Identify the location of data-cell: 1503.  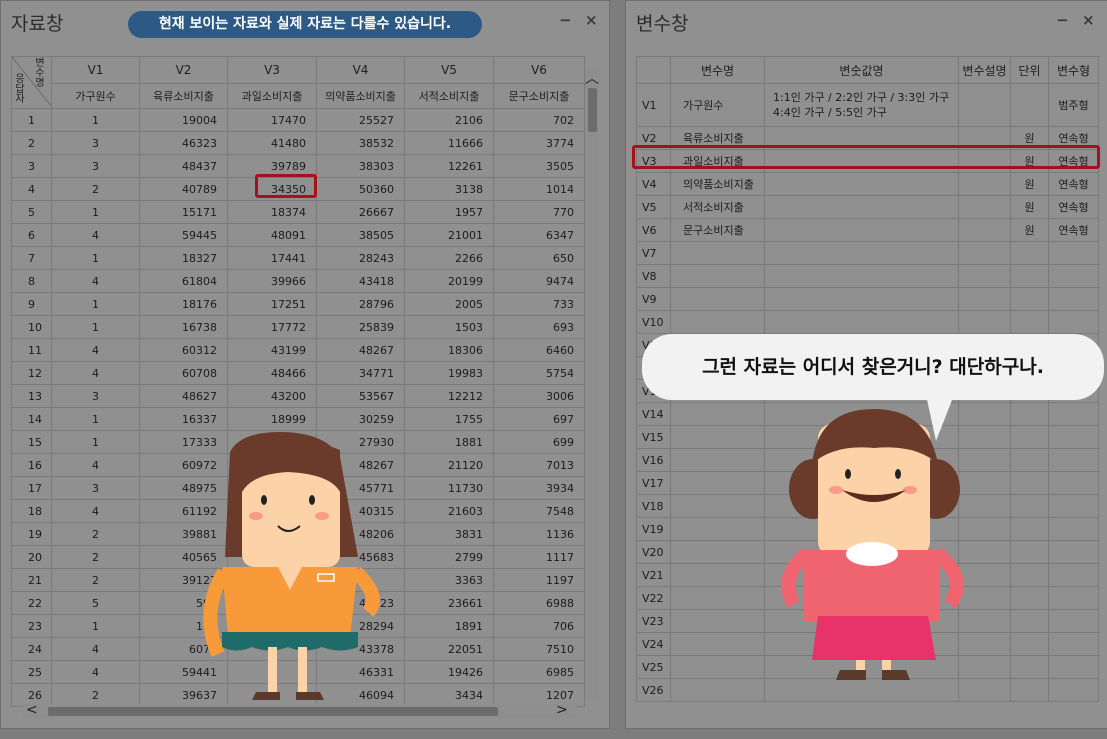
(449, 327).